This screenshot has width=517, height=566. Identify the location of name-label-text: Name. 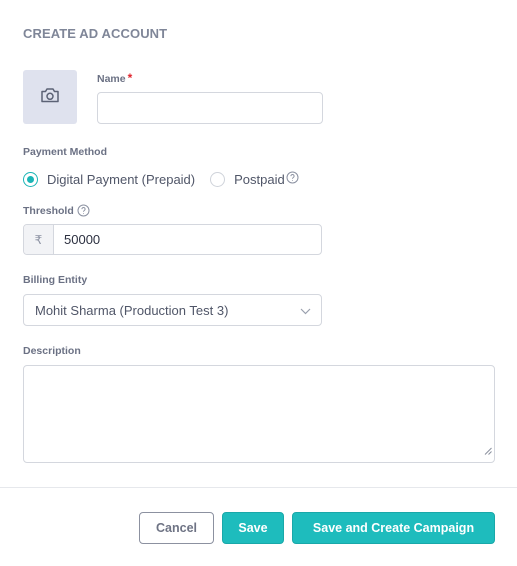
(111, 79).